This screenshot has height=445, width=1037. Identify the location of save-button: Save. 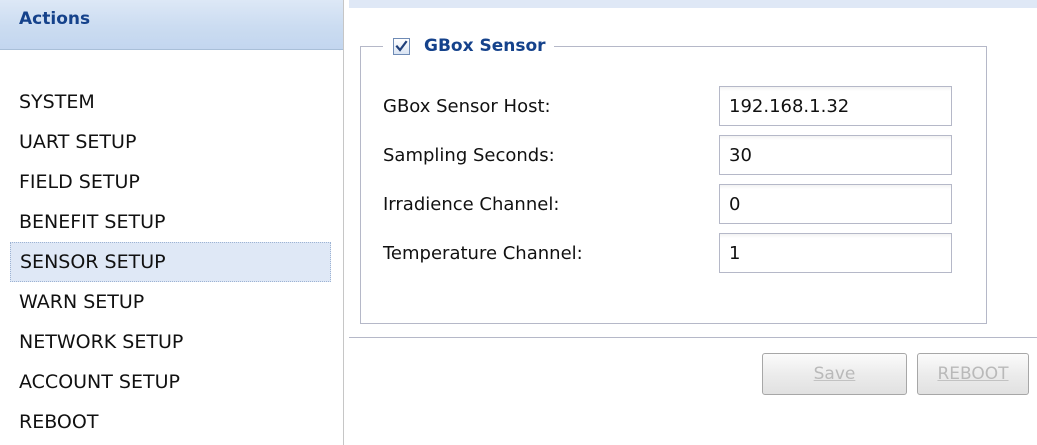
(834, 374).